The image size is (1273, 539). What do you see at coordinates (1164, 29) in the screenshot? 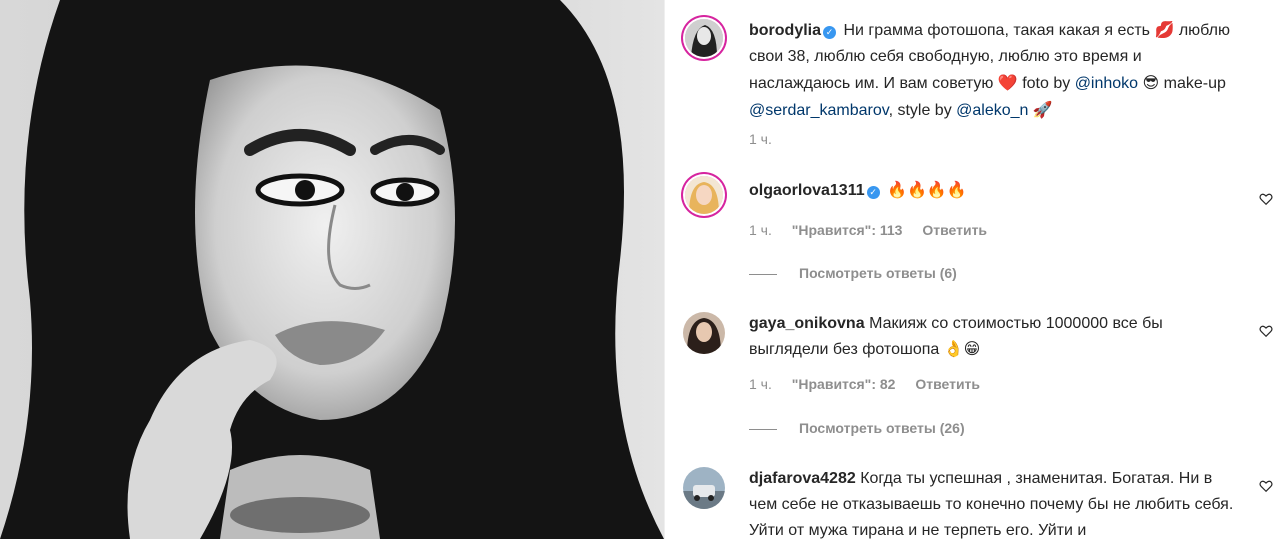
I see `caption-emoji: 💋` at bounding box center [1164, 29].